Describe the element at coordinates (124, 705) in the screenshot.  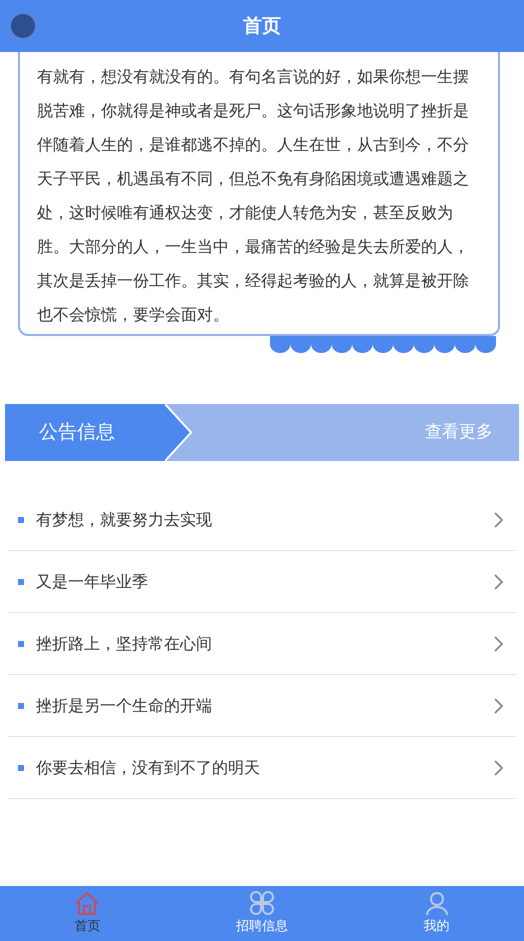
I see `notice-title: 挫折是另一个生命的开端` at that location.